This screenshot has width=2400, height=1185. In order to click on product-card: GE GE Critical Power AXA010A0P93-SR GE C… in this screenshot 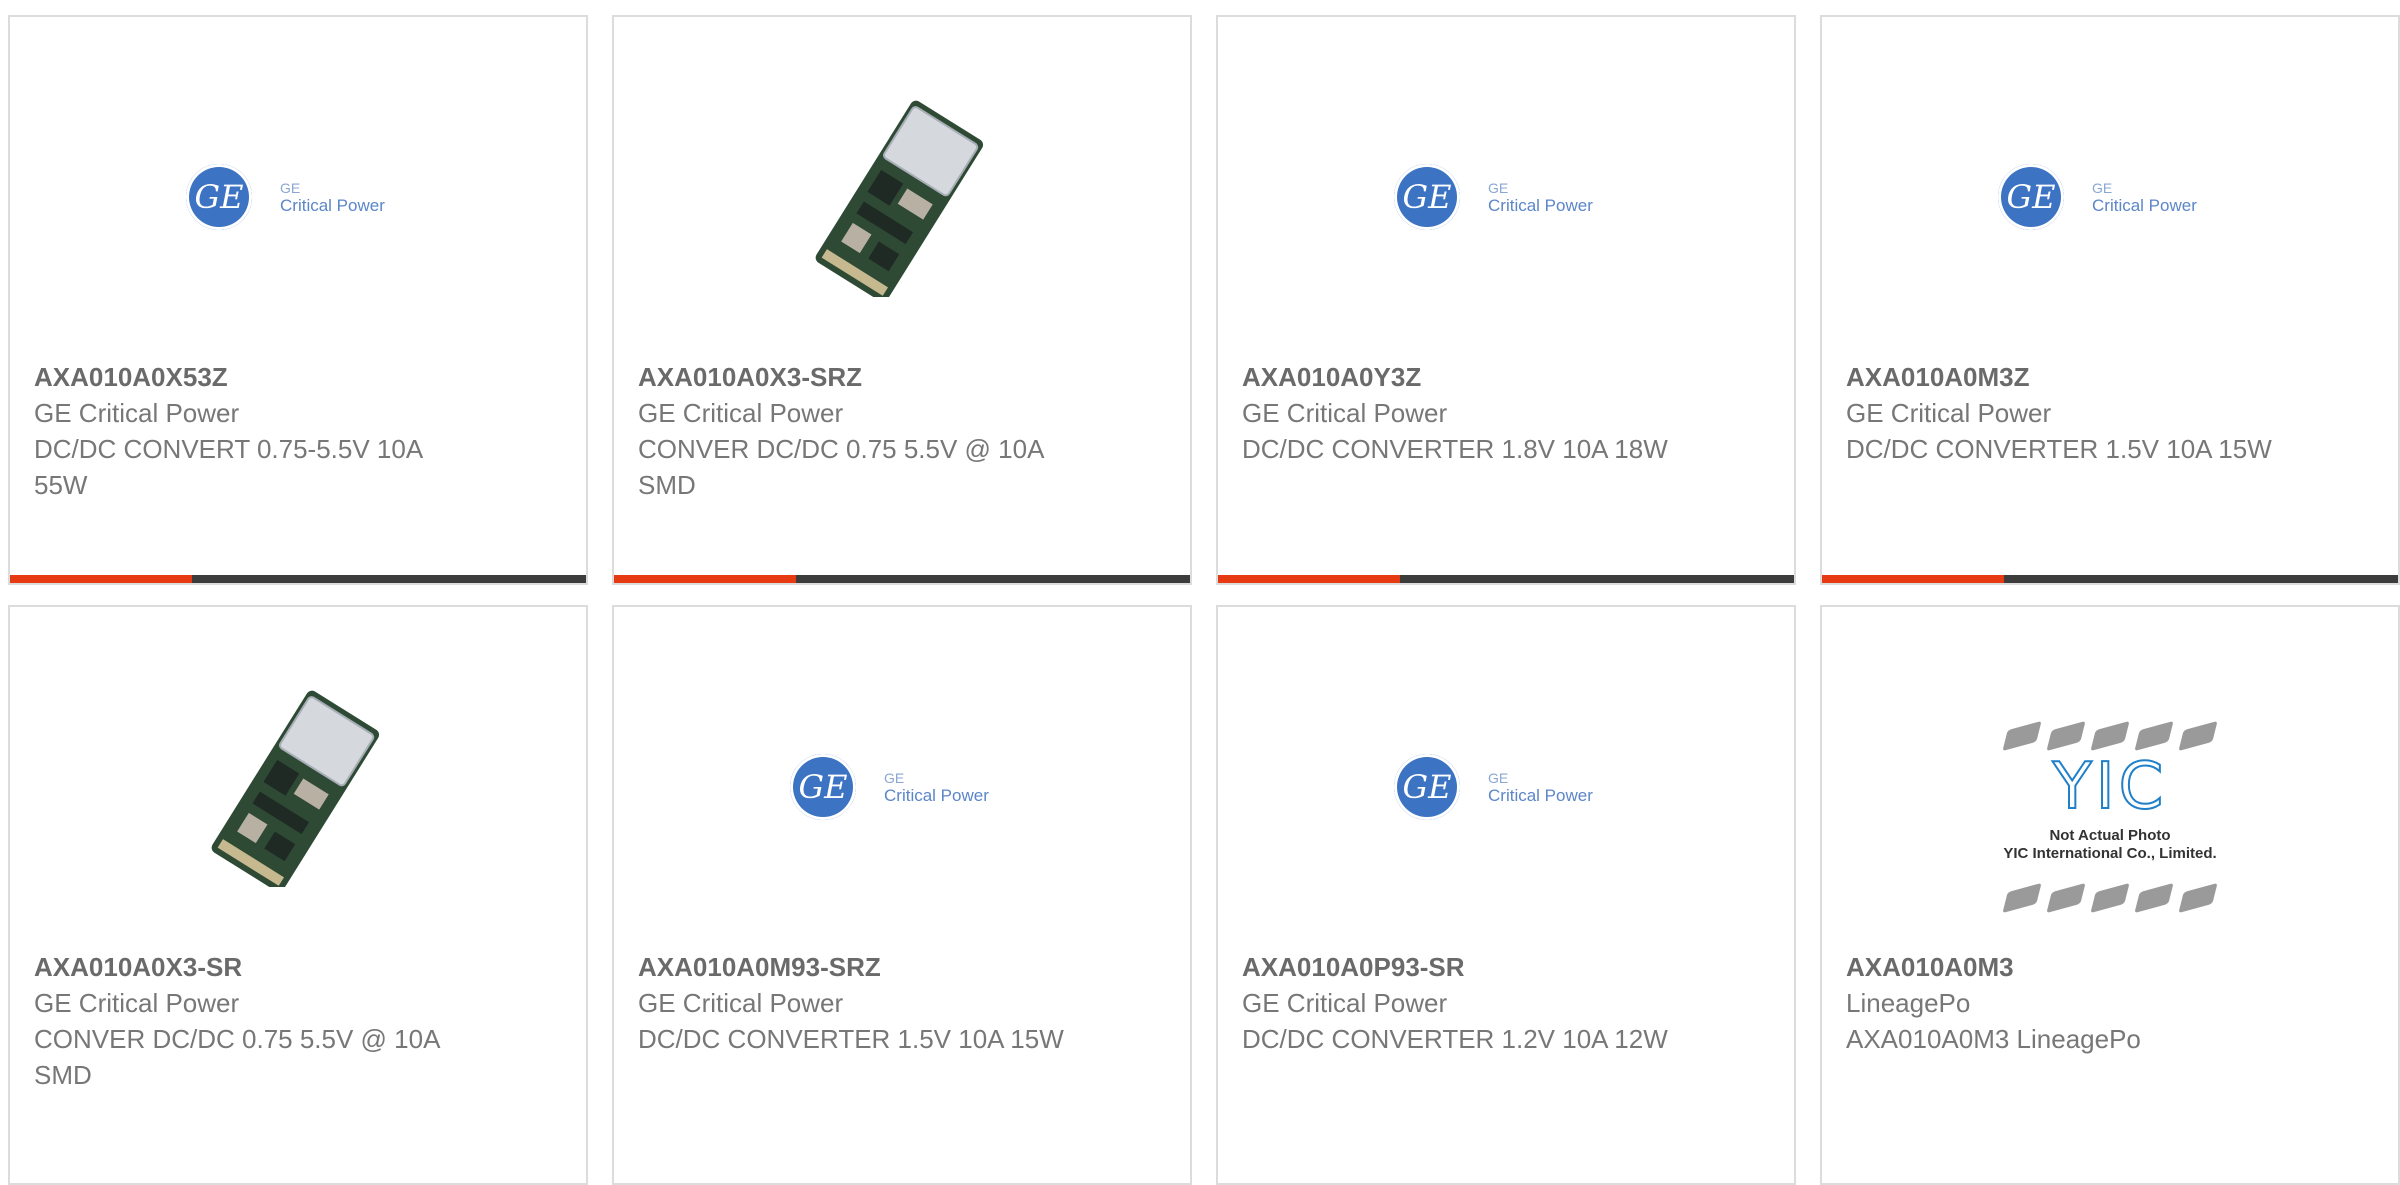, I will do `click(1506, 895)`.